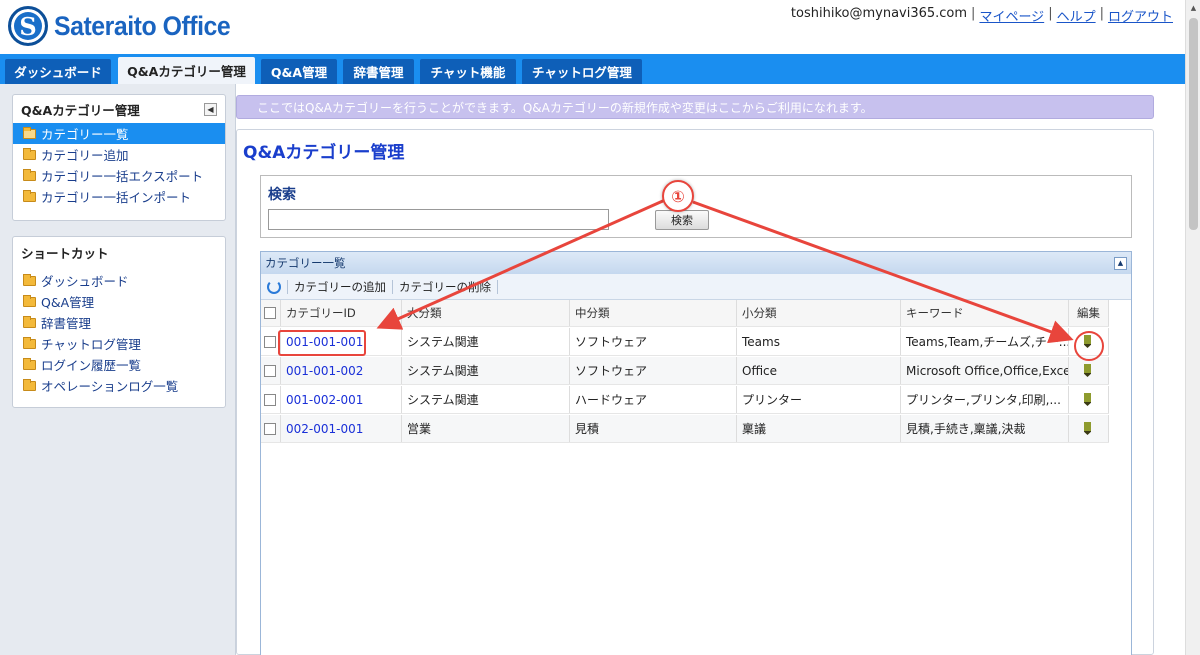 This screenshot has width=1200, height=655. I want to click on sidebar-item-category-import: カテゴリー一括インポート, so click(119, 196).